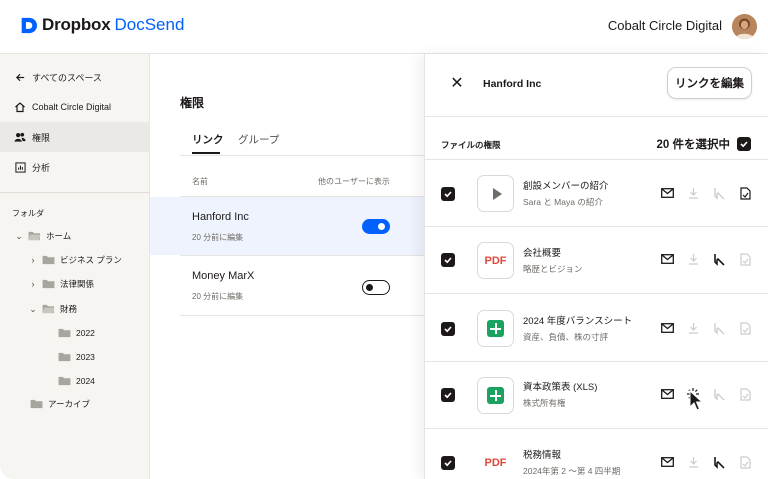  What do you see at coordinates (596, 193) in the screenshot?
I see `file-row: 創設メンバーの紹介 Sara と Maya の紹介` at bounding box center [596, 193].